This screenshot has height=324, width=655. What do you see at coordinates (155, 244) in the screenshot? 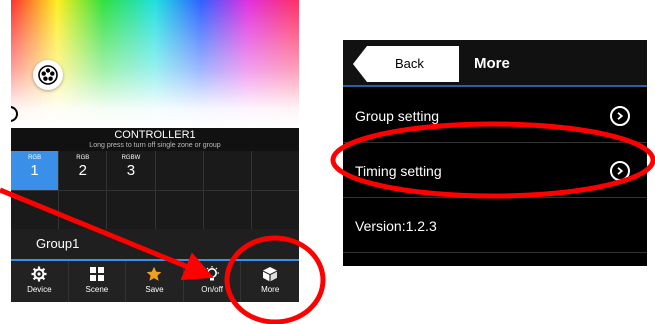
I see `group-row: Group1` at bounding box center [155, 244].